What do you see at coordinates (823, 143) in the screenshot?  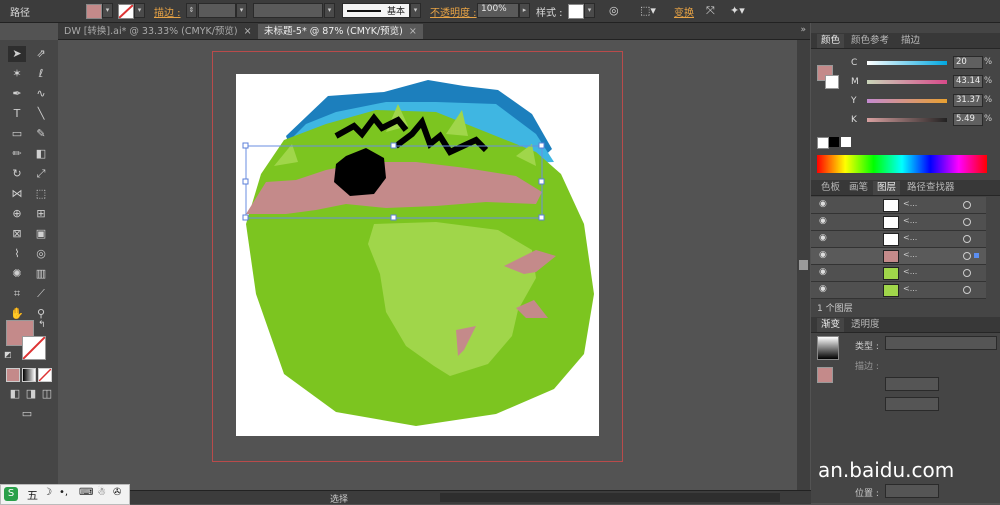 I see `none-swatch` at bounding box center [823, 143].